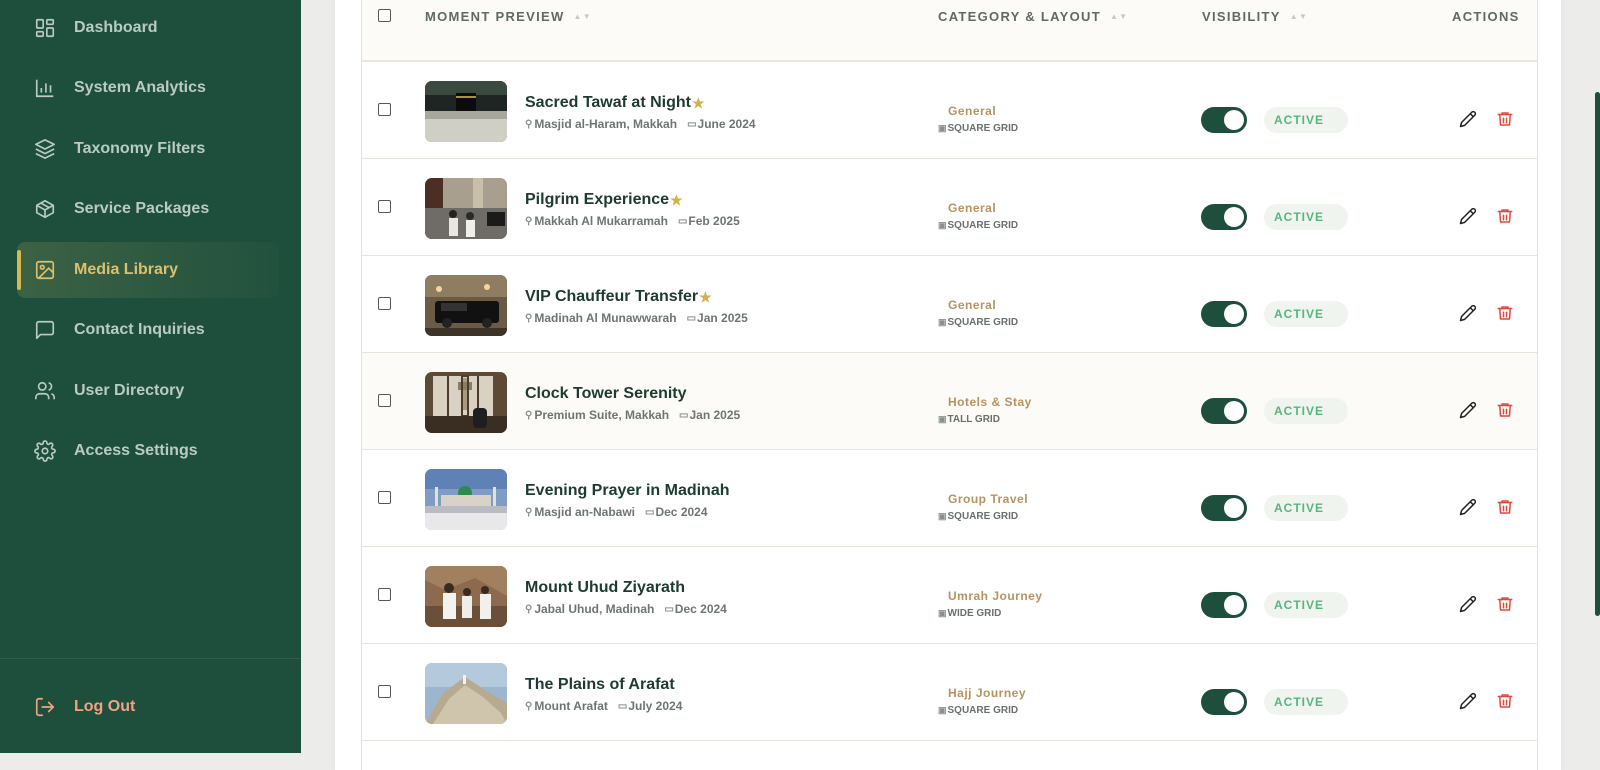  What do you see at coordinates (632, 221) in the screenshot?
I see `media-meta: ⚲ Makkah Al Mukarramah ▭ Feb 2025` at bounding box center [632, 221].